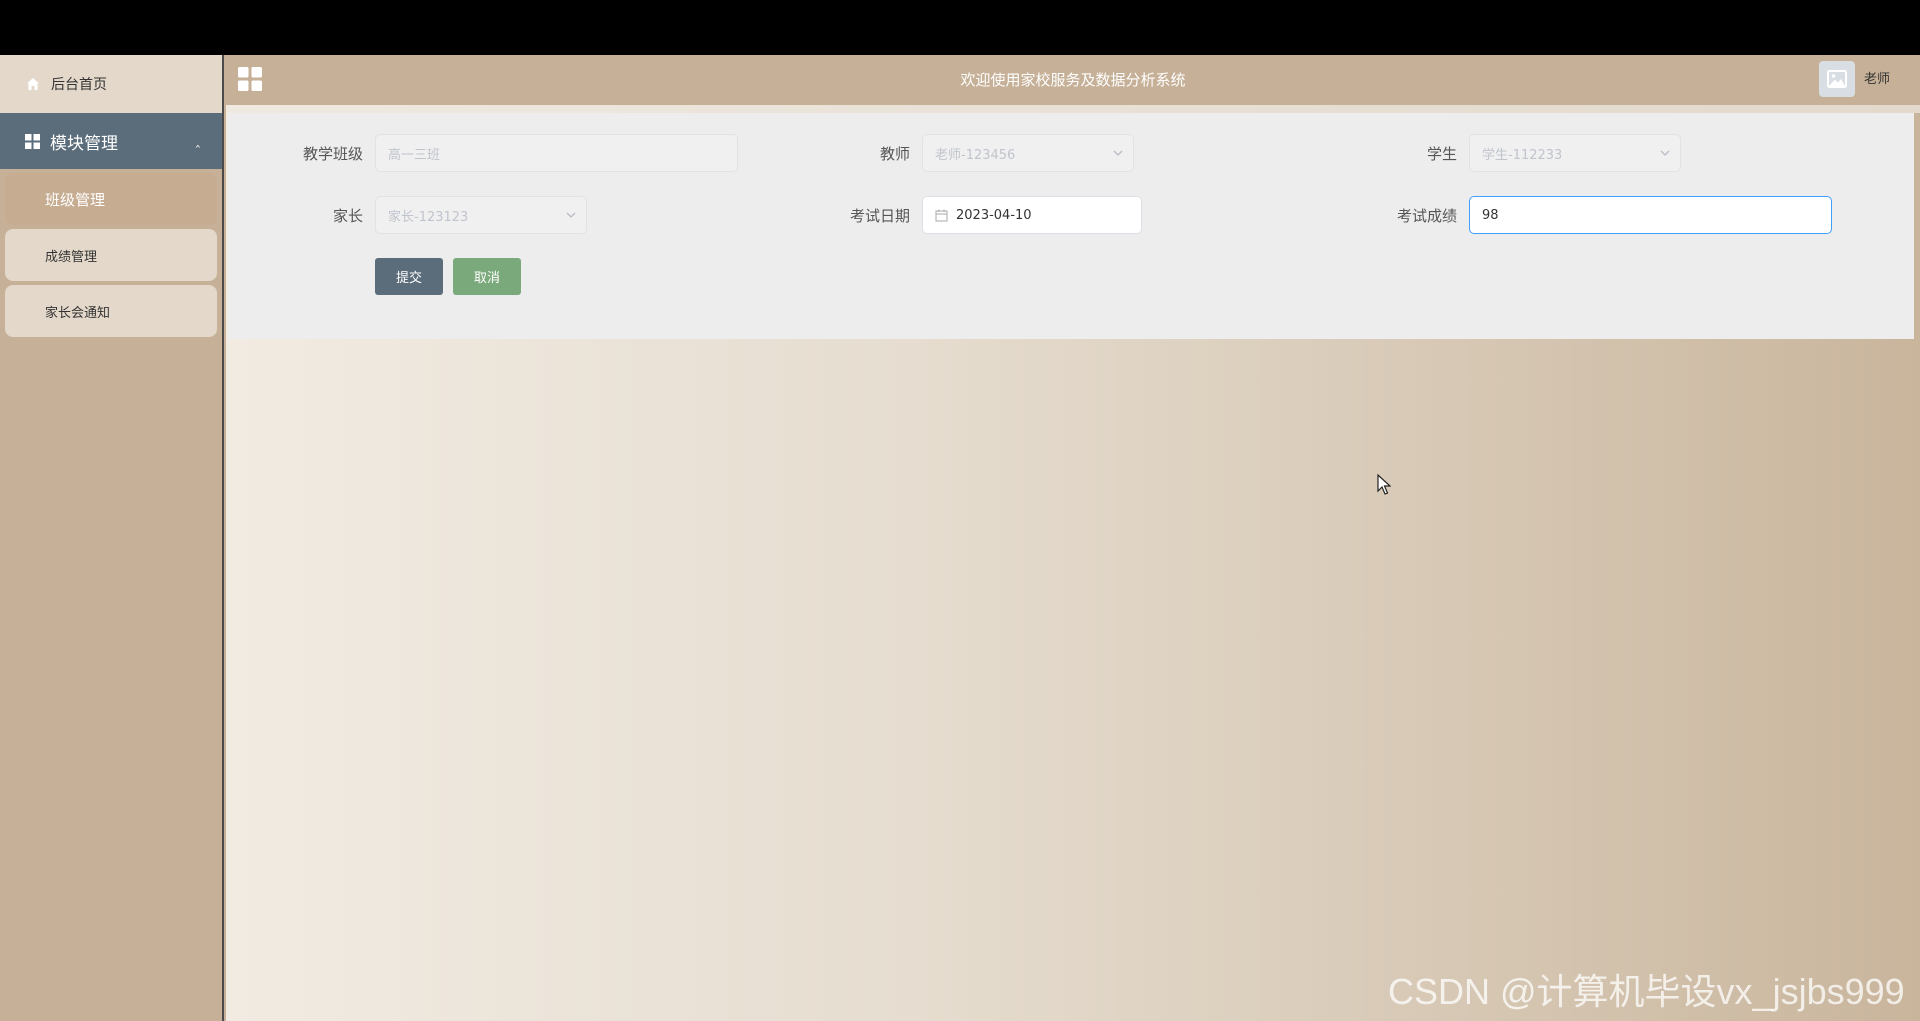  Describe the element at coordinates (941, 215) in the screenshot. I see `calendar-icon` at that location.